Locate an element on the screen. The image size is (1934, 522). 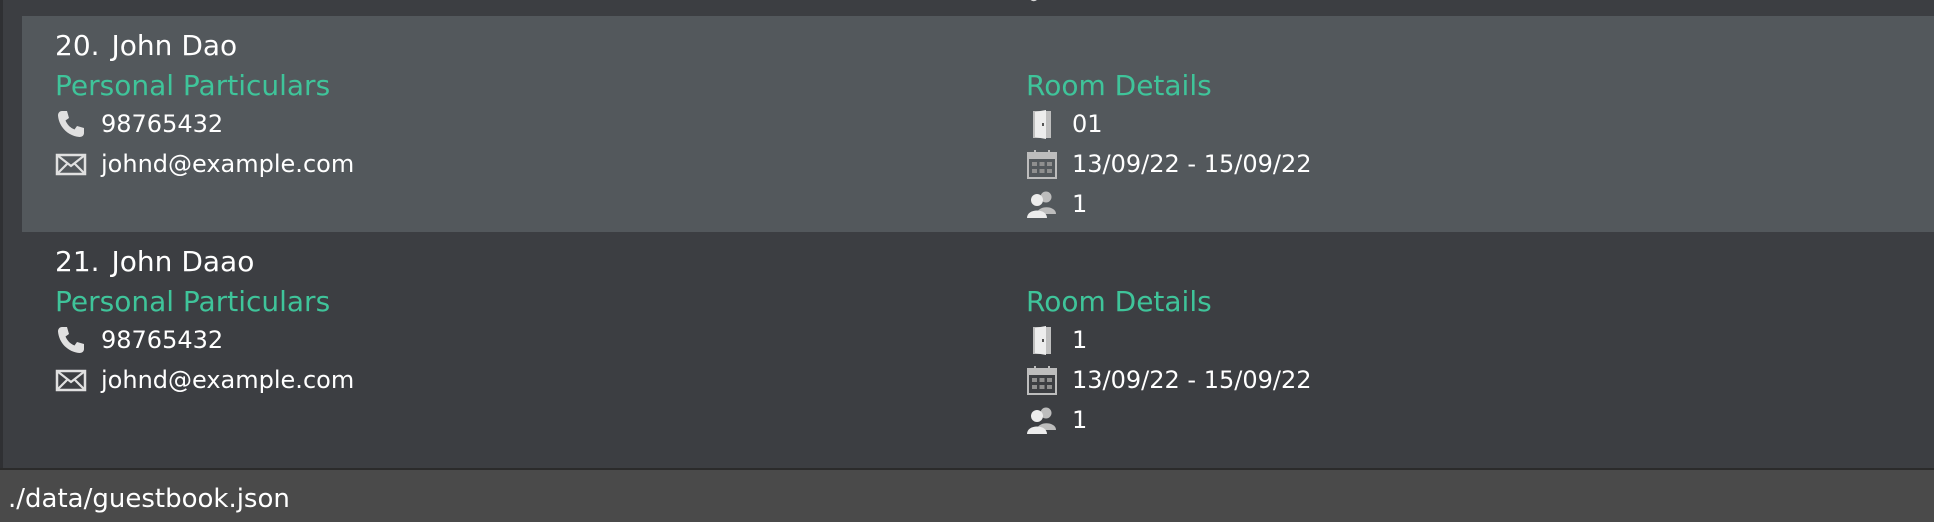
data-file-path: ./data/guestbook.json is located at coordinates (149, 499).